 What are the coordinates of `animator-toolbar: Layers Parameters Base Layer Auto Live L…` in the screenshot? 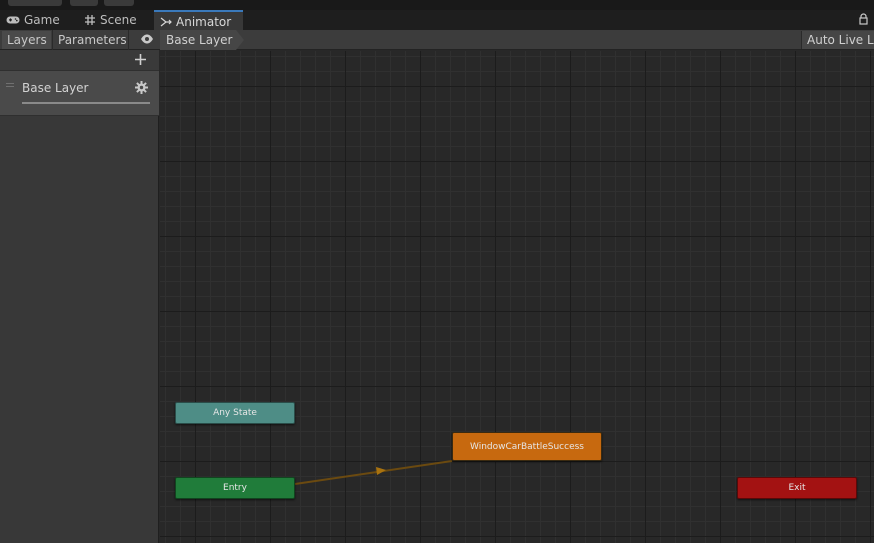 It's located at (437, 40).